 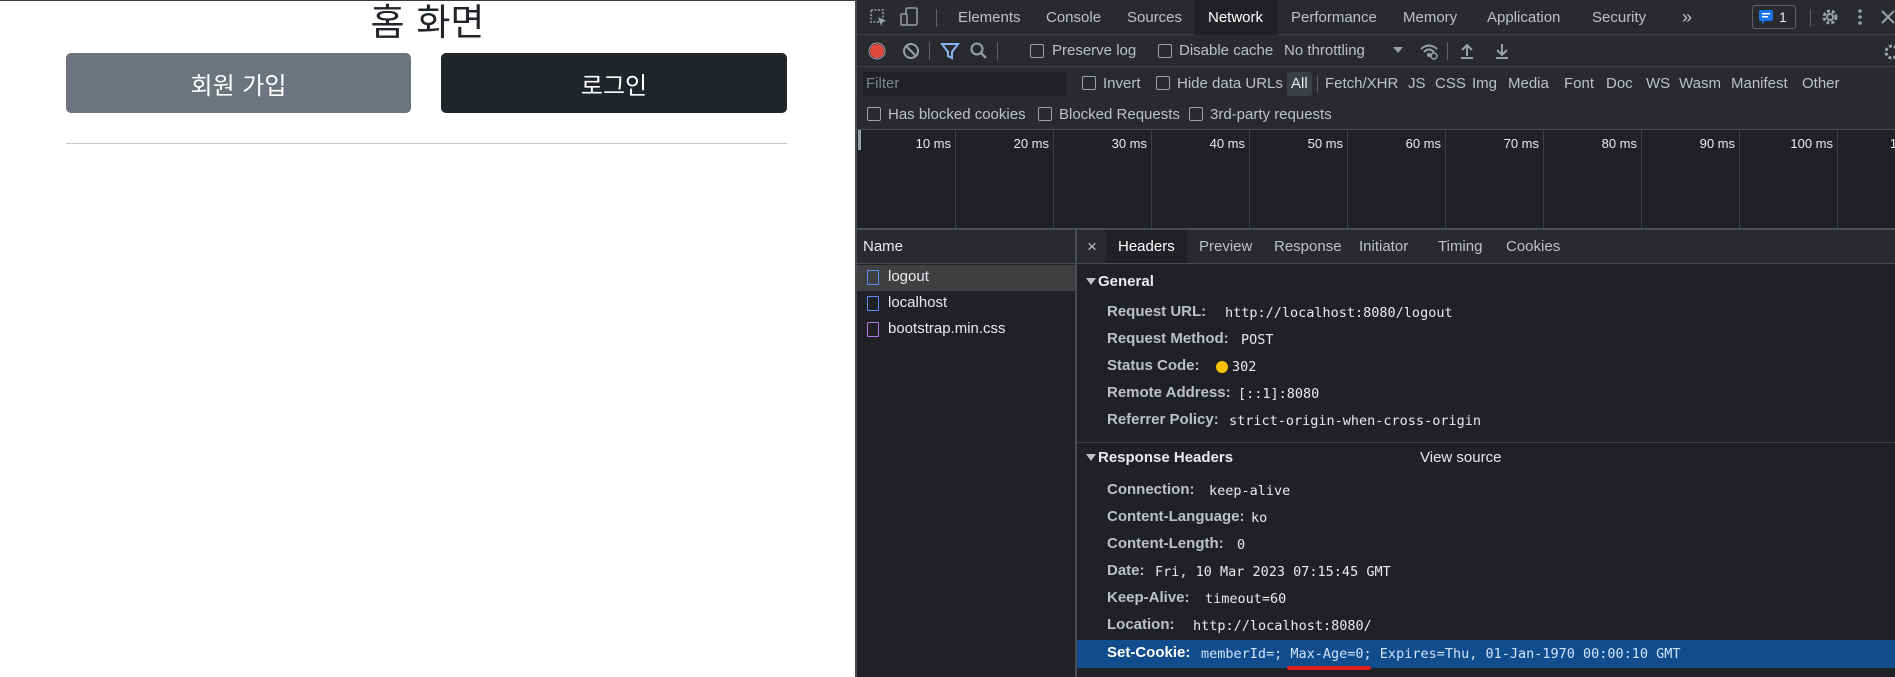 What do you see at coordinates (966, 330) in the screenshot?
I see `request-row-bootstrap-css: bootstrap.min.css` at bounding box center [966, 330].